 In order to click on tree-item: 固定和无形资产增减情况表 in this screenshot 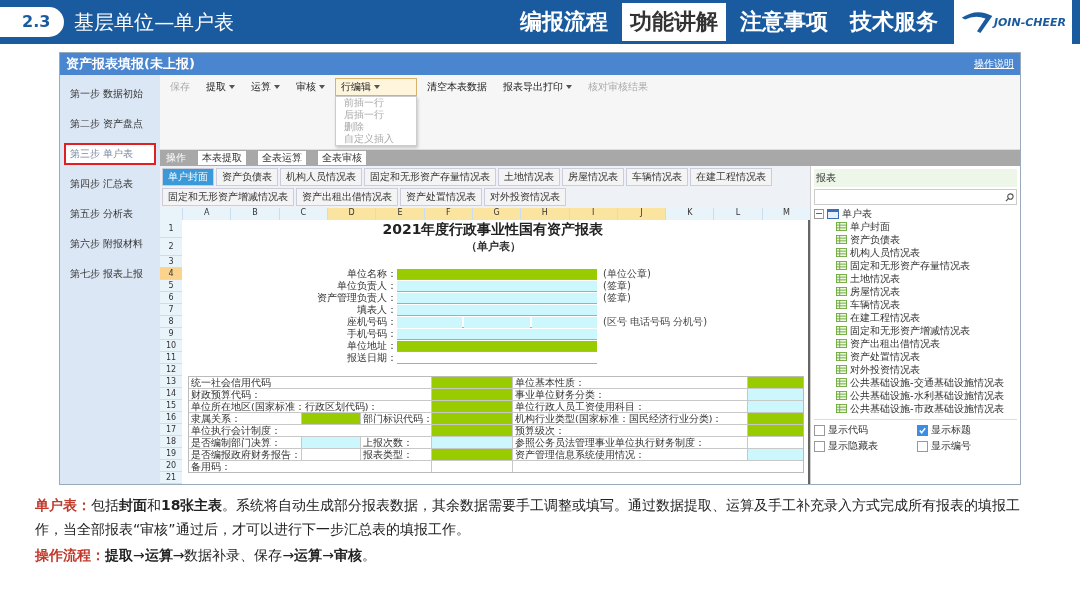, I will do `click(915, 330)`.